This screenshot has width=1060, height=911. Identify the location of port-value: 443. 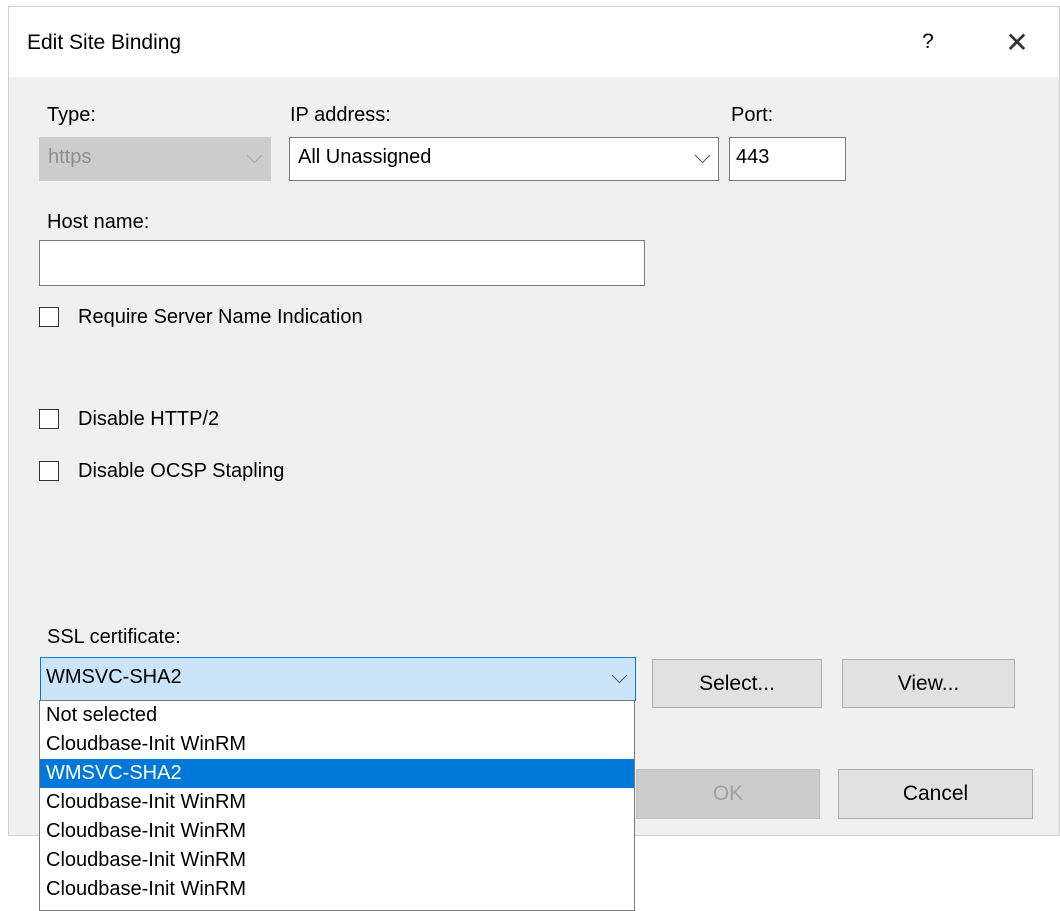
(753, 157).